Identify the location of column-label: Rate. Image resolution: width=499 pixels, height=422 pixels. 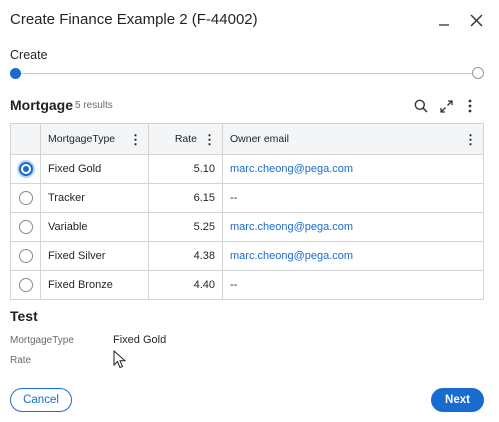
(185, 139).